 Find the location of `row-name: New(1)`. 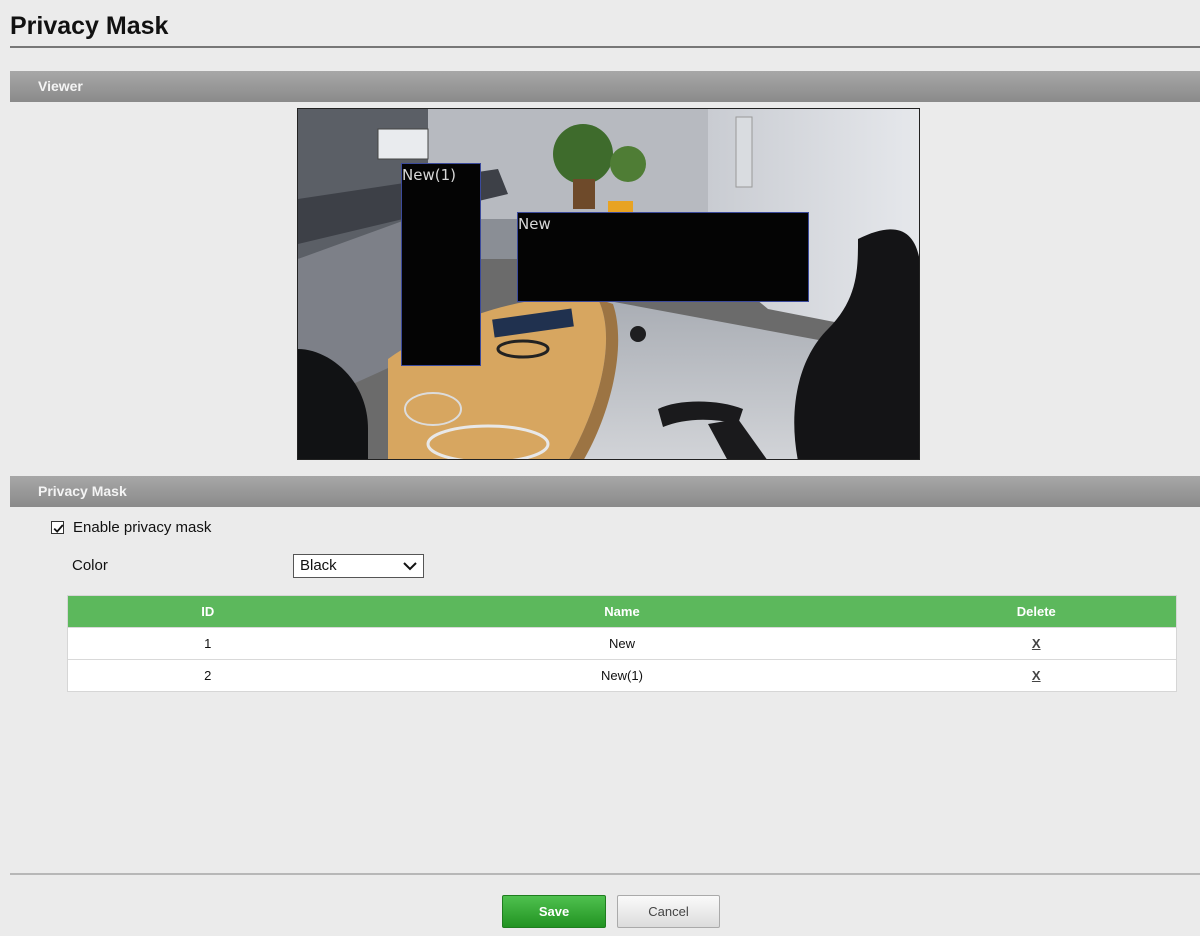

row-name: New(1) is located at coordinates (622, 675).